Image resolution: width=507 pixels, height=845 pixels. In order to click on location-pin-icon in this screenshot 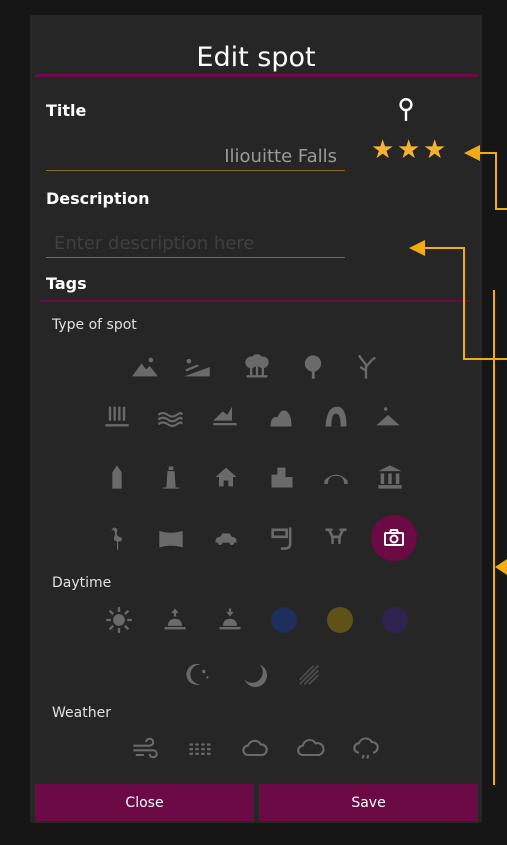, I will do `click(406, 109)`.